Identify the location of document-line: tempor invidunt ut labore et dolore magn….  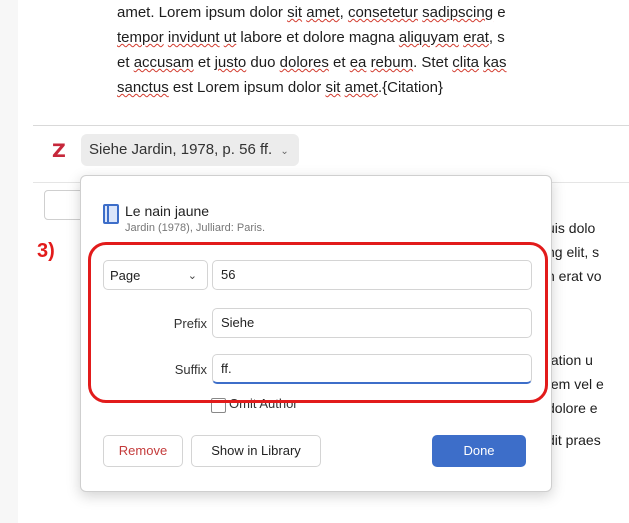
(311, 37).